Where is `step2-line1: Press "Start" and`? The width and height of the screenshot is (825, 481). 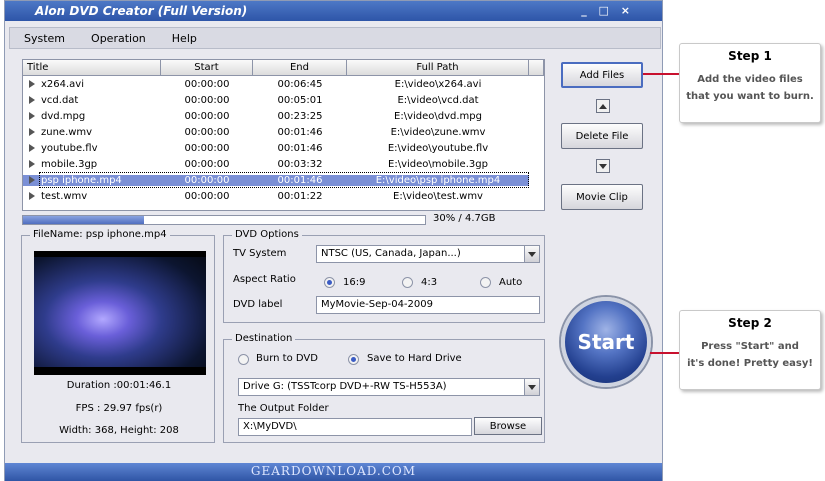 step2-line1: Press "Start" and is located at coordinates (750, 346).